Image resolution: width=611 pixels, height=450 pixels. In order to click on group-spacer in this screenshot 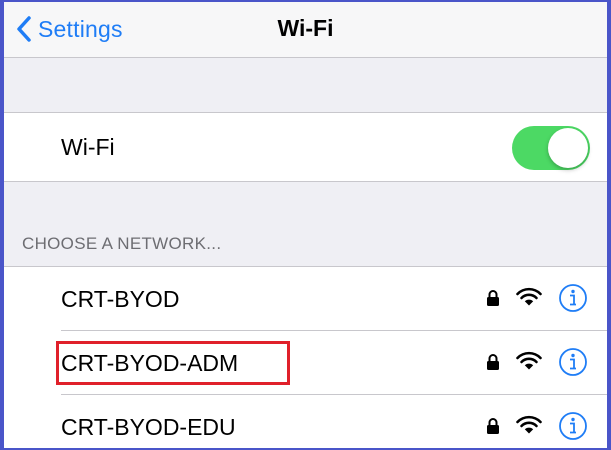, I will do `click(305, 85)`.